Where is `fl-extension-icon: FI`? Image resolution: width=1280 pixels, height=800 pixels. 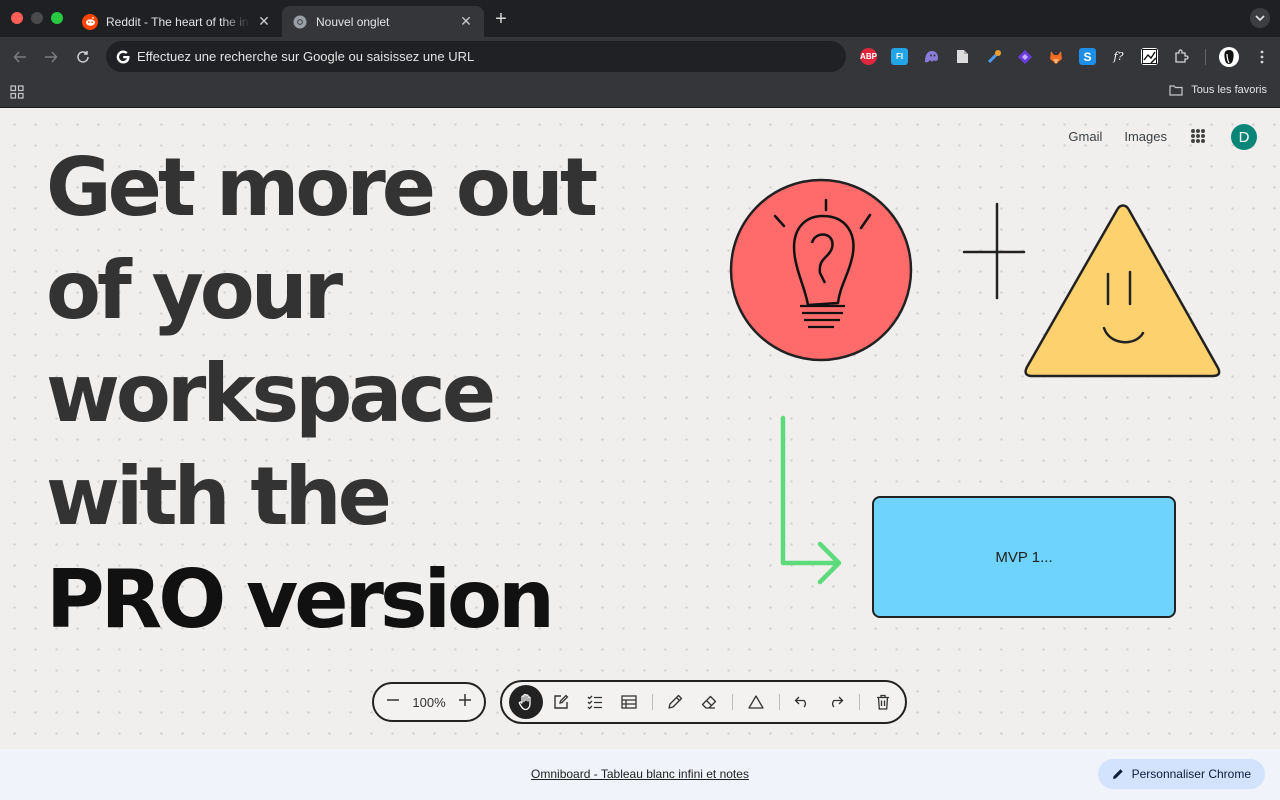 fl-extension-icon: FI is located at coordinates (899, 56).